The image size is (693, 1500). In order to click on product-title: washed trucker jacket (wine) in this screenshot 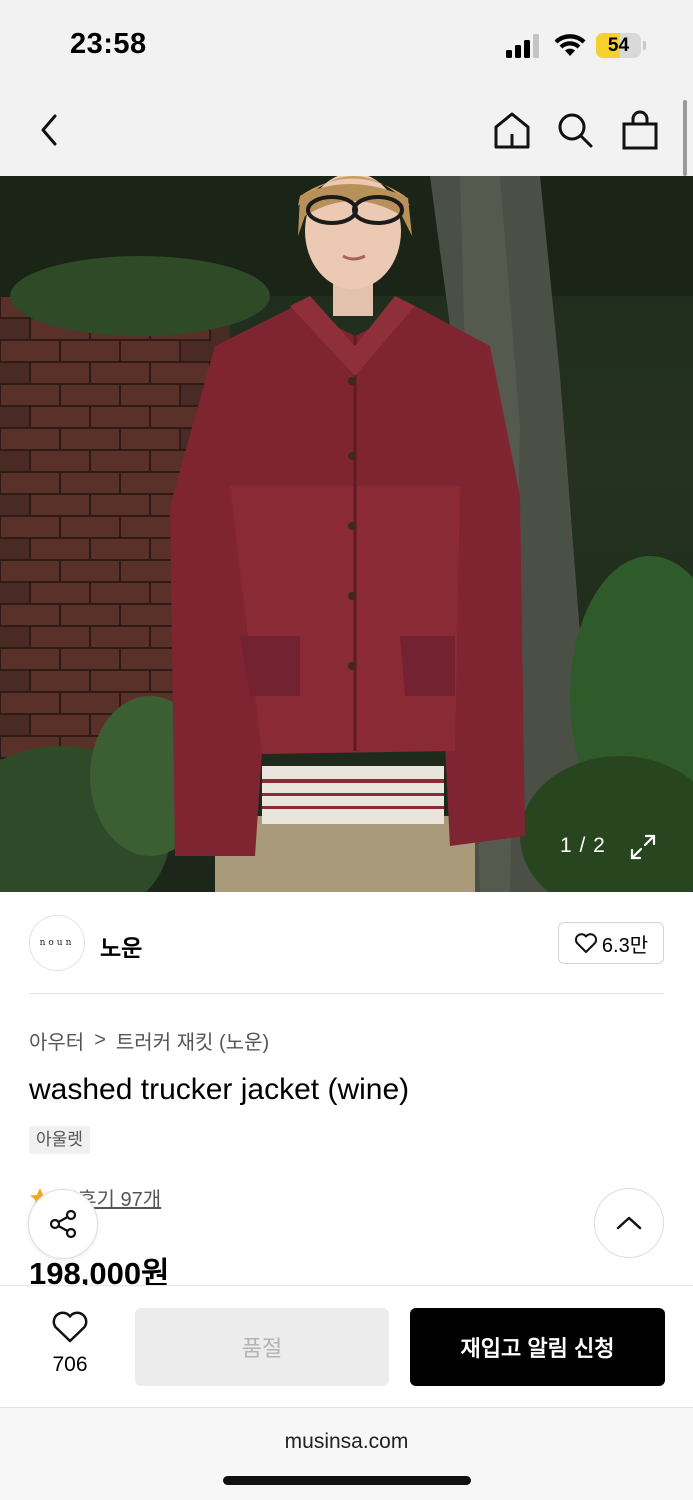, I will do `click(219, 1089)`.